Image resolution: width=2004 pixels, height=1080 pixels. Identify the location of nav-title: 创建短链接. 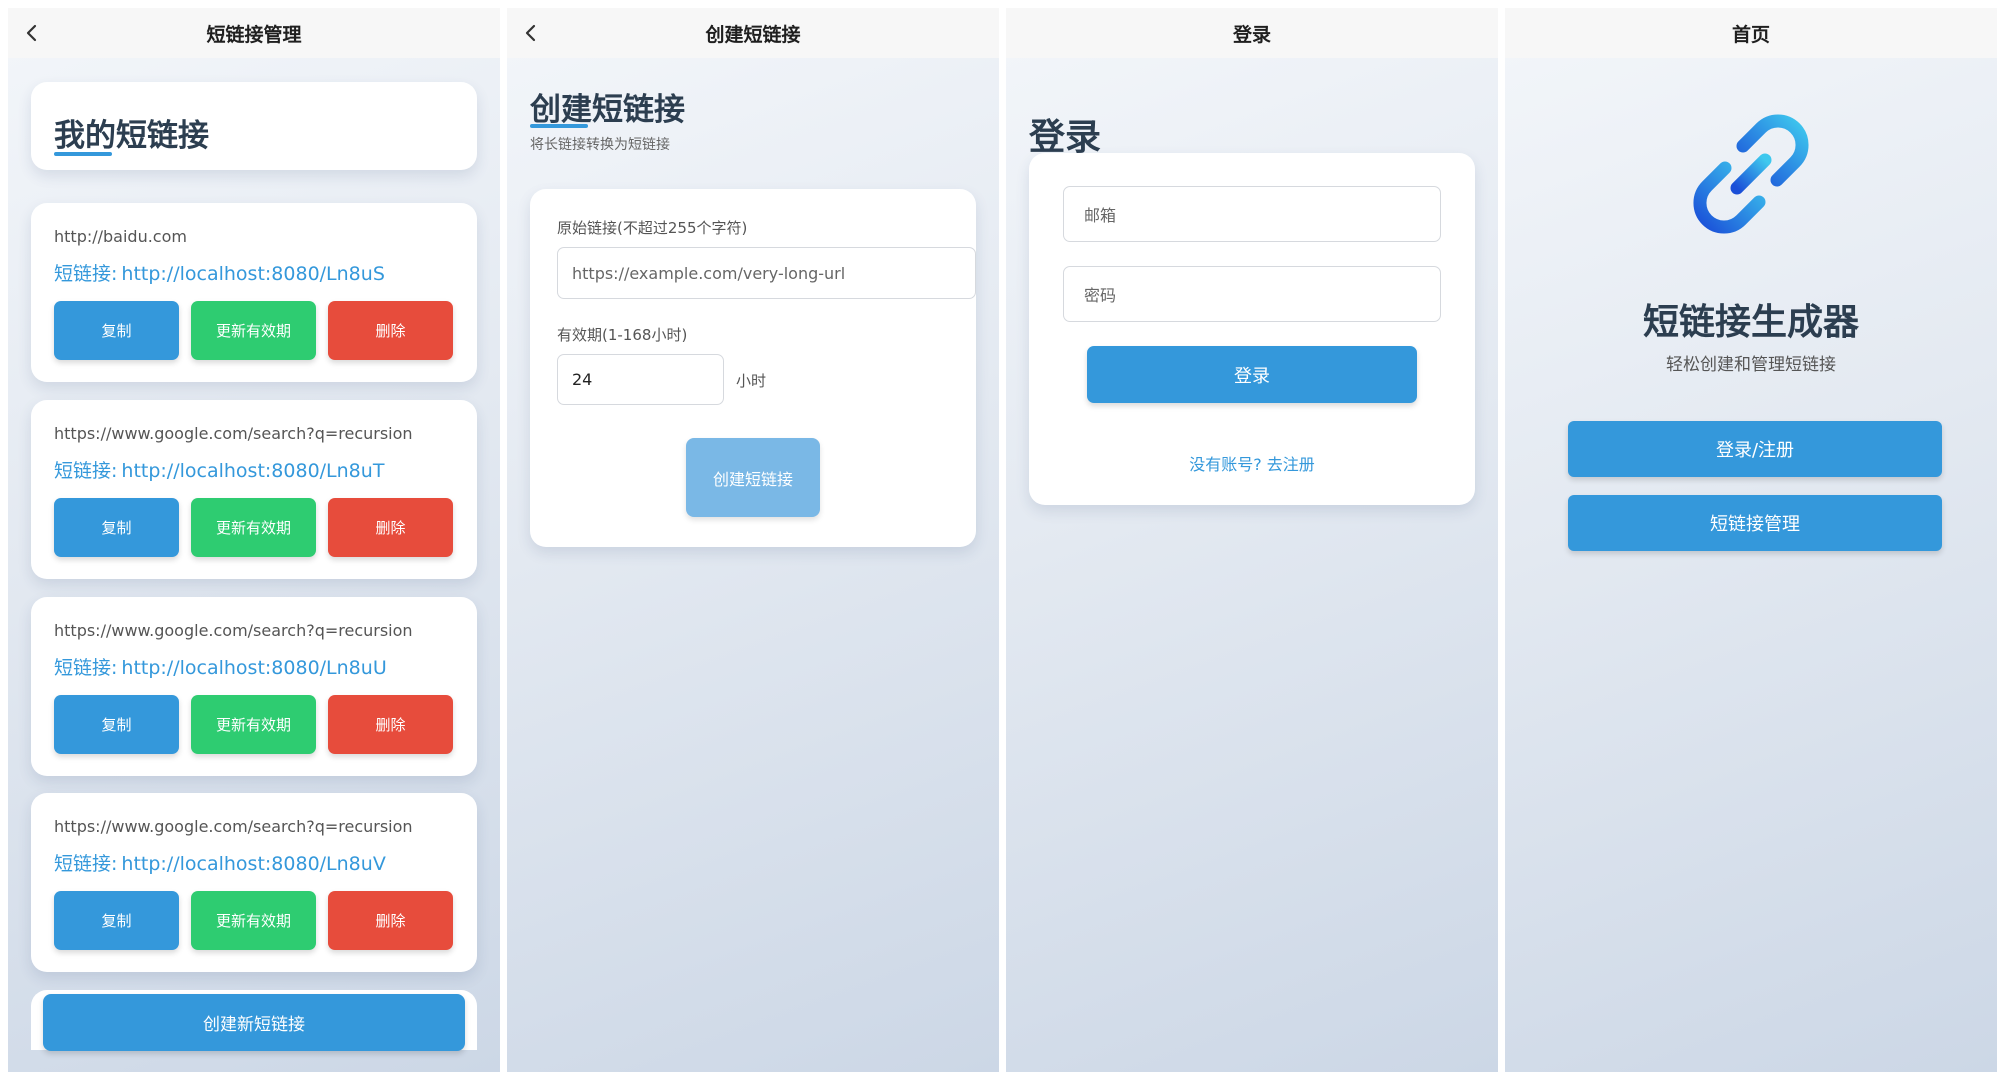
(753, 34).